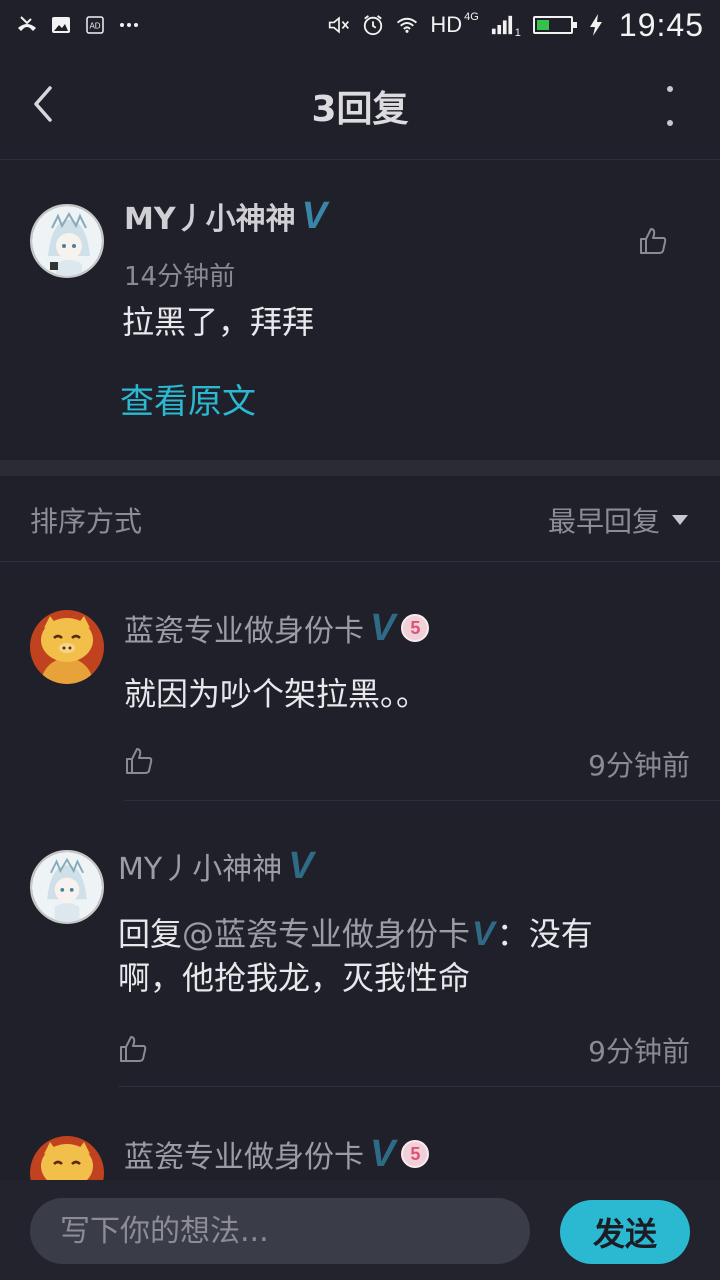 Image resolution: width=720 pixels, height=1280 pixels. What do you see at coordinates (360, 519) in the screenshot?
I see `sort-bar: 排序方式 最早回复` at bounding box center [360, 519].